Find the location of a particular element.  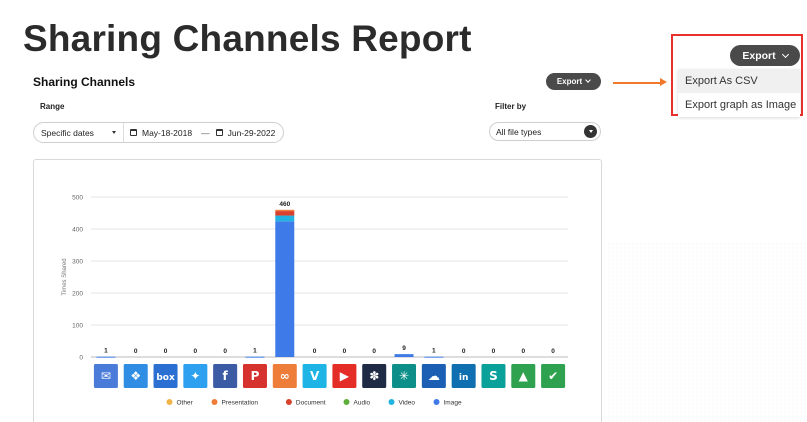

y-tick-label: 500 is located at coordinates (77, 198).